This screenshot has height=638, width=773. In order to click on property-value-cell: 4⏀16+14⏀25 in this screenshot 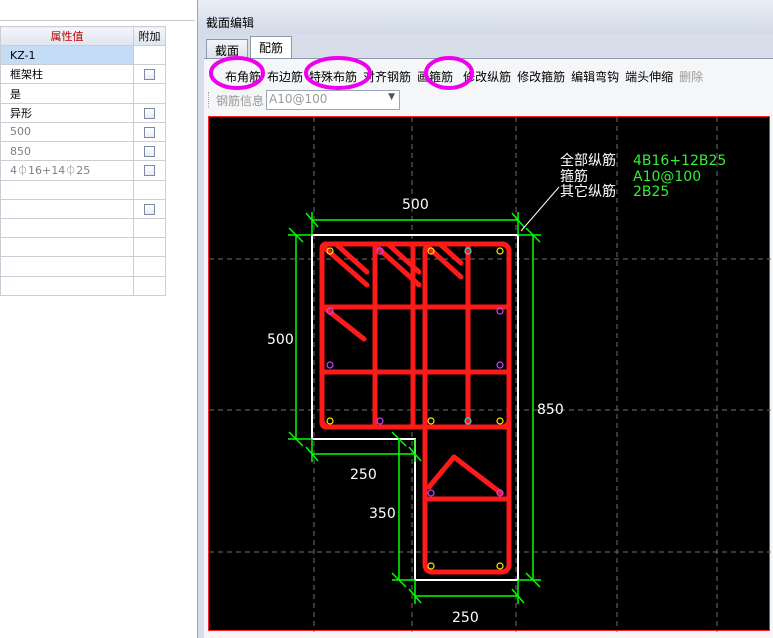, I will do `click(67, 170)`.